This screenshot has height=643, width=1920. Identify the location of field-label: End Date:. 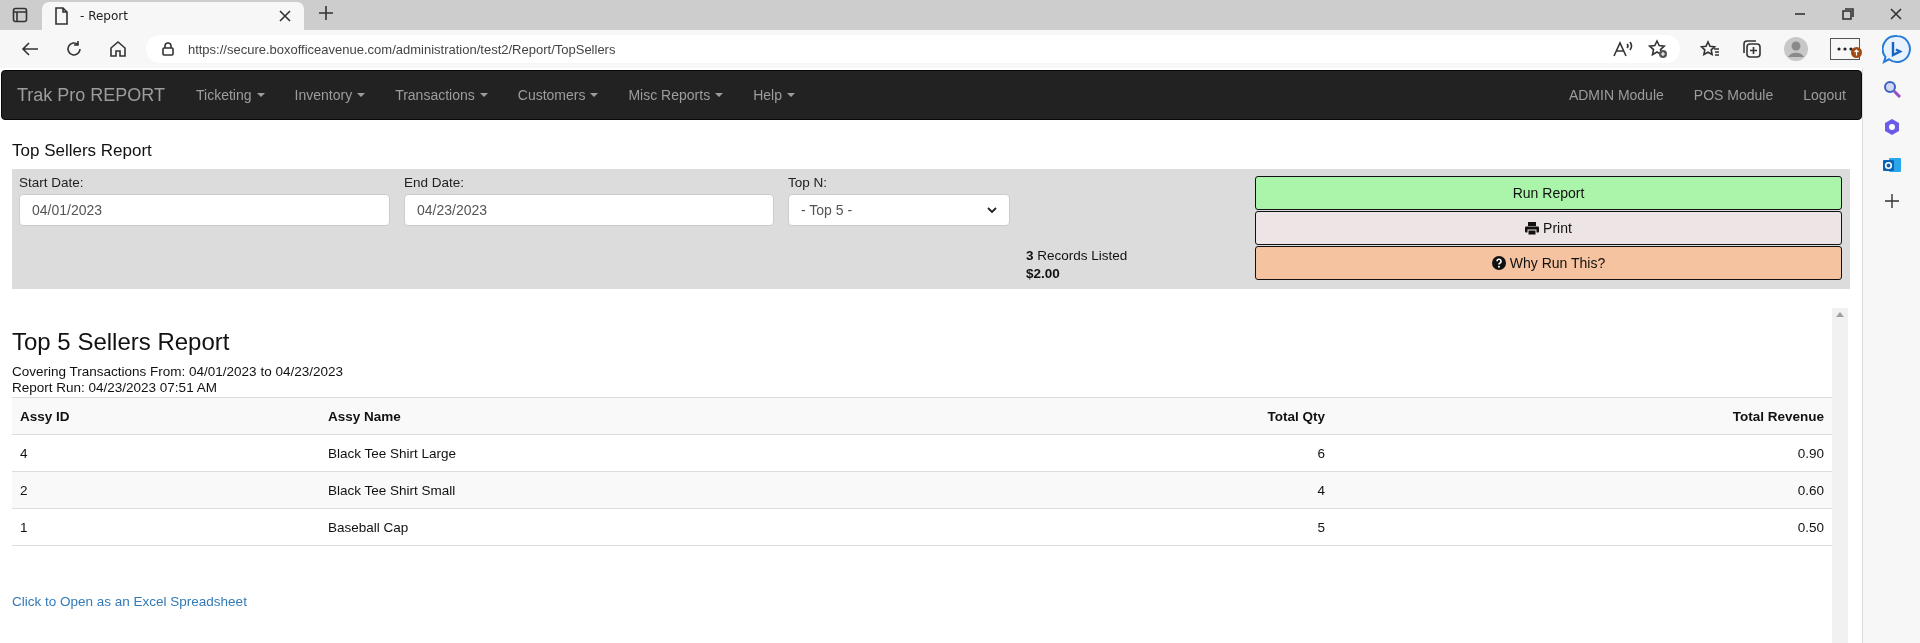
(435, 182).